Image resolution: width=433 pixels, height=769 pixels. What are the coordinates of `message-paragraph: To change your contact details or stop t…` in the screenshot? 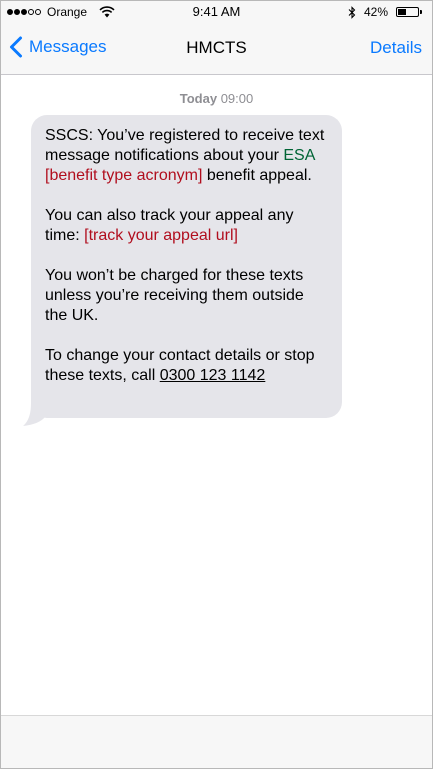 It's located at (186, 366).